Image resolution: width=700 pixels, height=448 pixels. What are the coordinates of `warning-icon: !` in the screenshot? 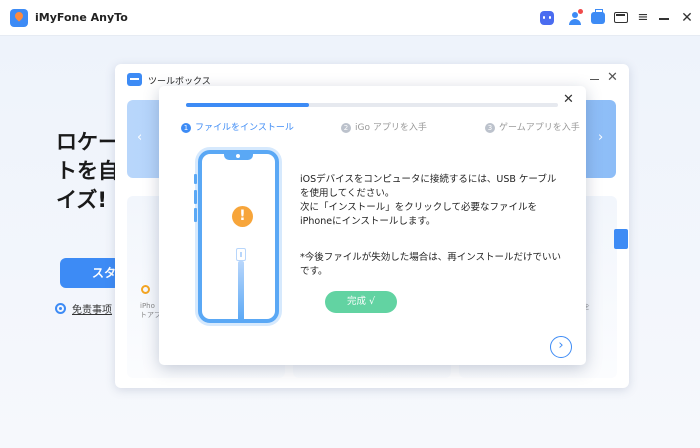 It's located at (242, 216).